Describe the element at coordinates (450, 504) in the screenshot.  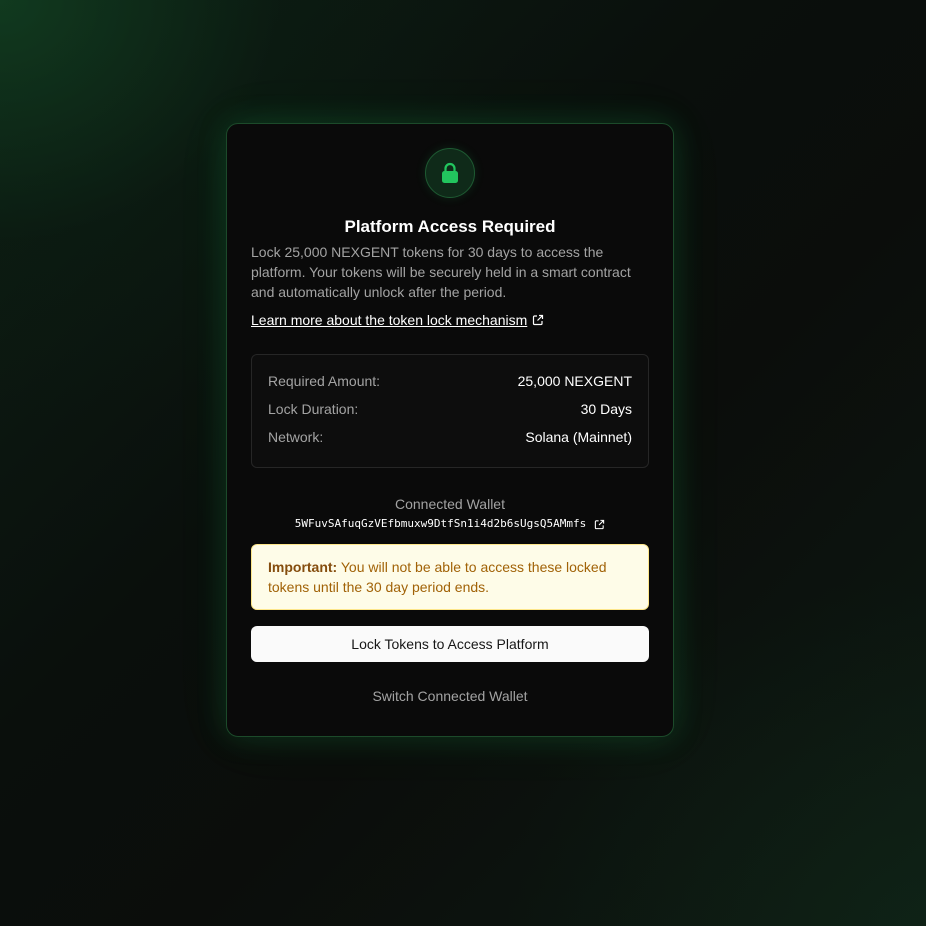
I see `connected-wallet-label: Connected Wallet` at that location.